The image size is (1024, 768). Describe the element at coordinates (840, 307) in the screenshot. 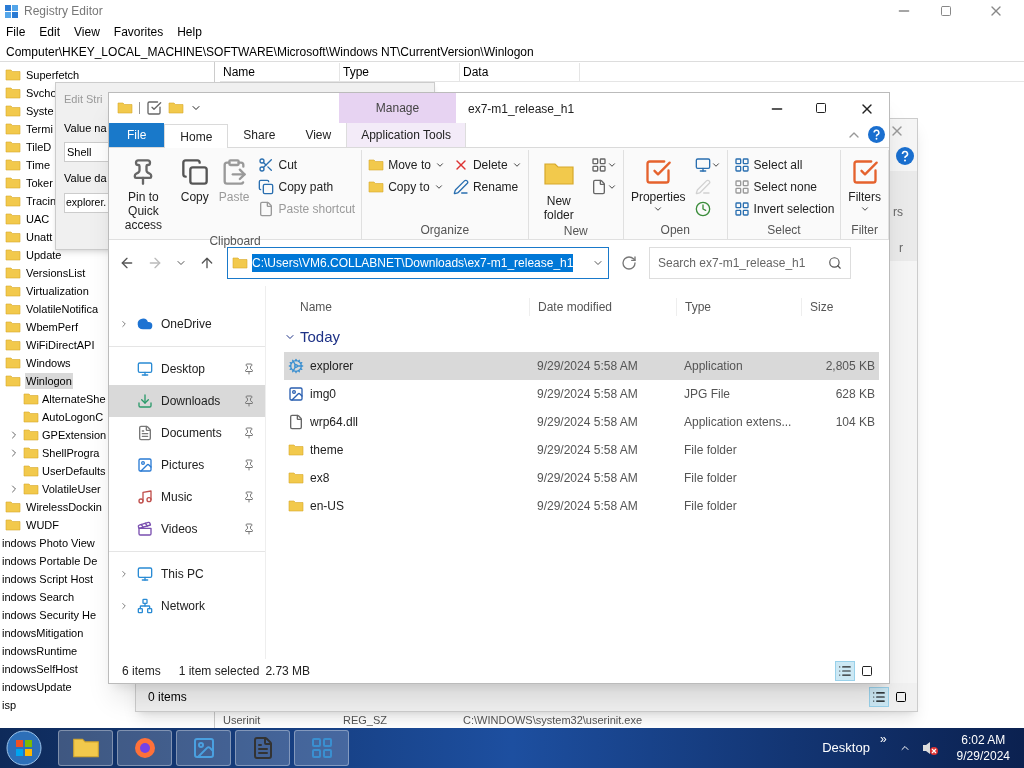

I see `column-header: Size` at that location.